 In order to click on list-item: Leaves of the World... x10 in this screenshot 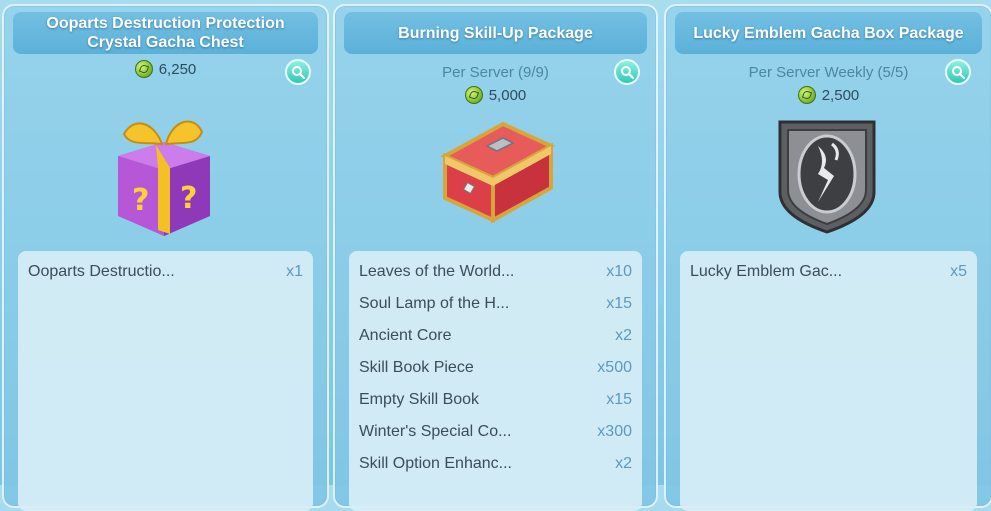, I will do `click(495, 272)`.